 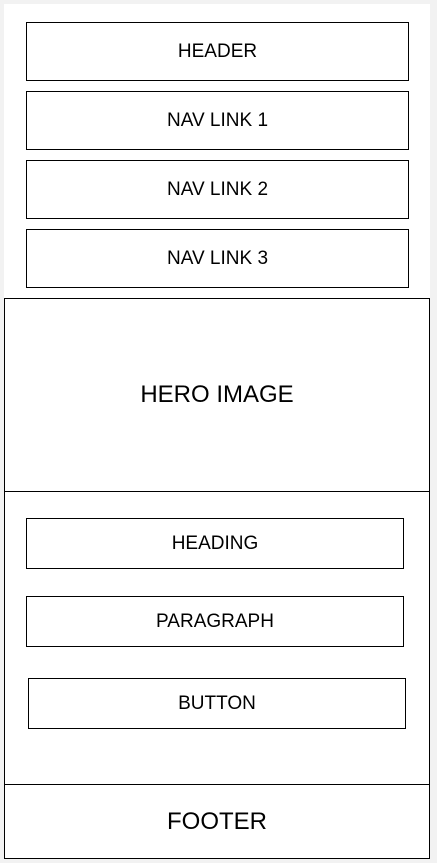 I want to click on button-box: BUTTON, so click(x=217, y=703).